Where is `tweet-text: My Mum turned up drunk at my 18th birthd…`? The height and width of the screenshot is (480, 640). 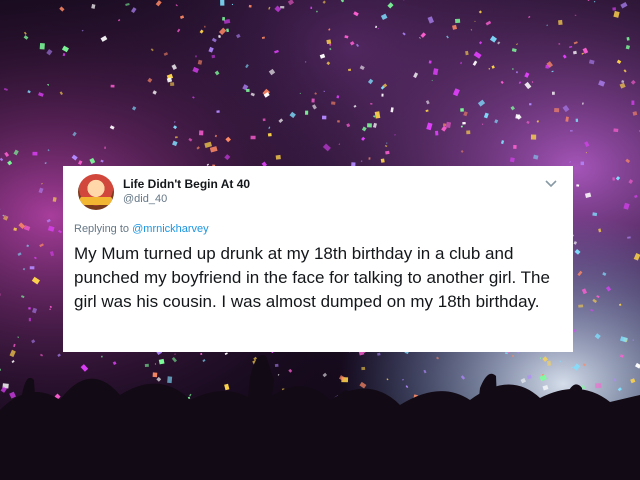 tweet-text: My Mum turned up drunk at my 18th birthd… is located at coordinates (312, 277).